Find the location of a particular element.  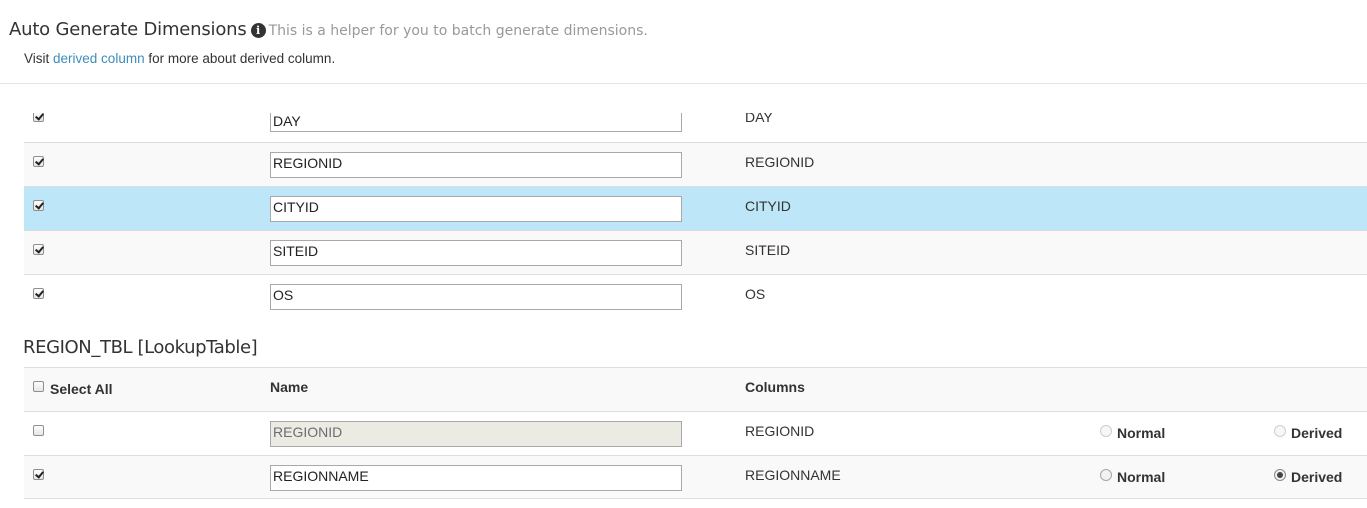

table-row: REGIONID REGIONID Normal Derived is located at coordinates (695, 433).